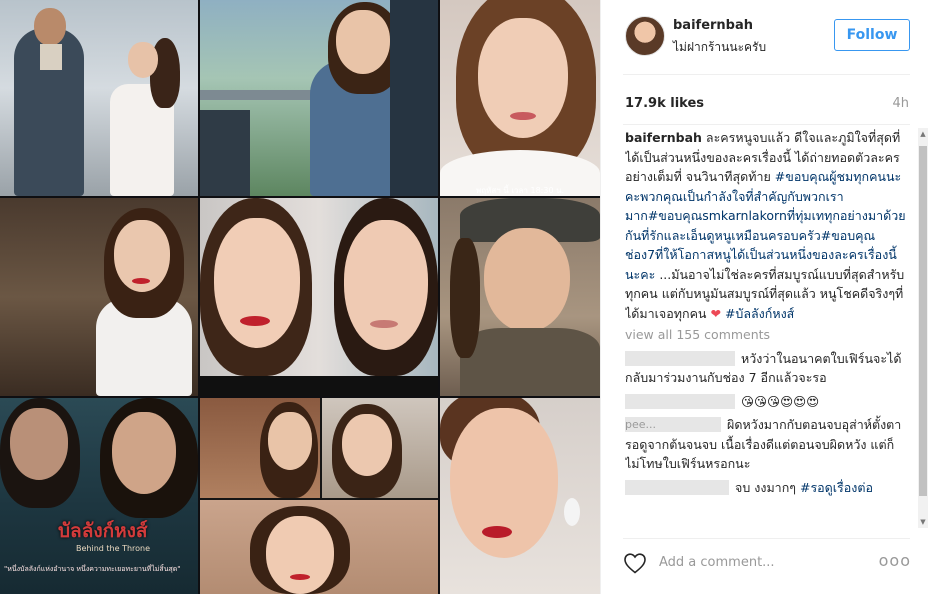 This screenshot has height=594, width=931. Describe the element at coordinates (663, 137) in the screenshot. I see `caption-username: baifernbah` at that location.